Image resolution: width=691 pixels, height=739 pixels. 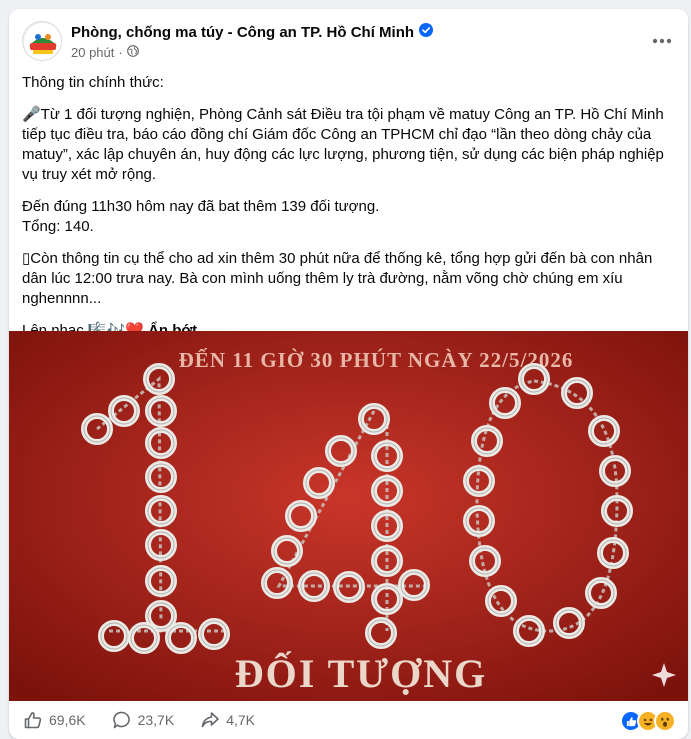 What do you see at coordinates (665, 721) in the screenshot?
I see `wow-reaction-icon` at bounding box center [665, 721].